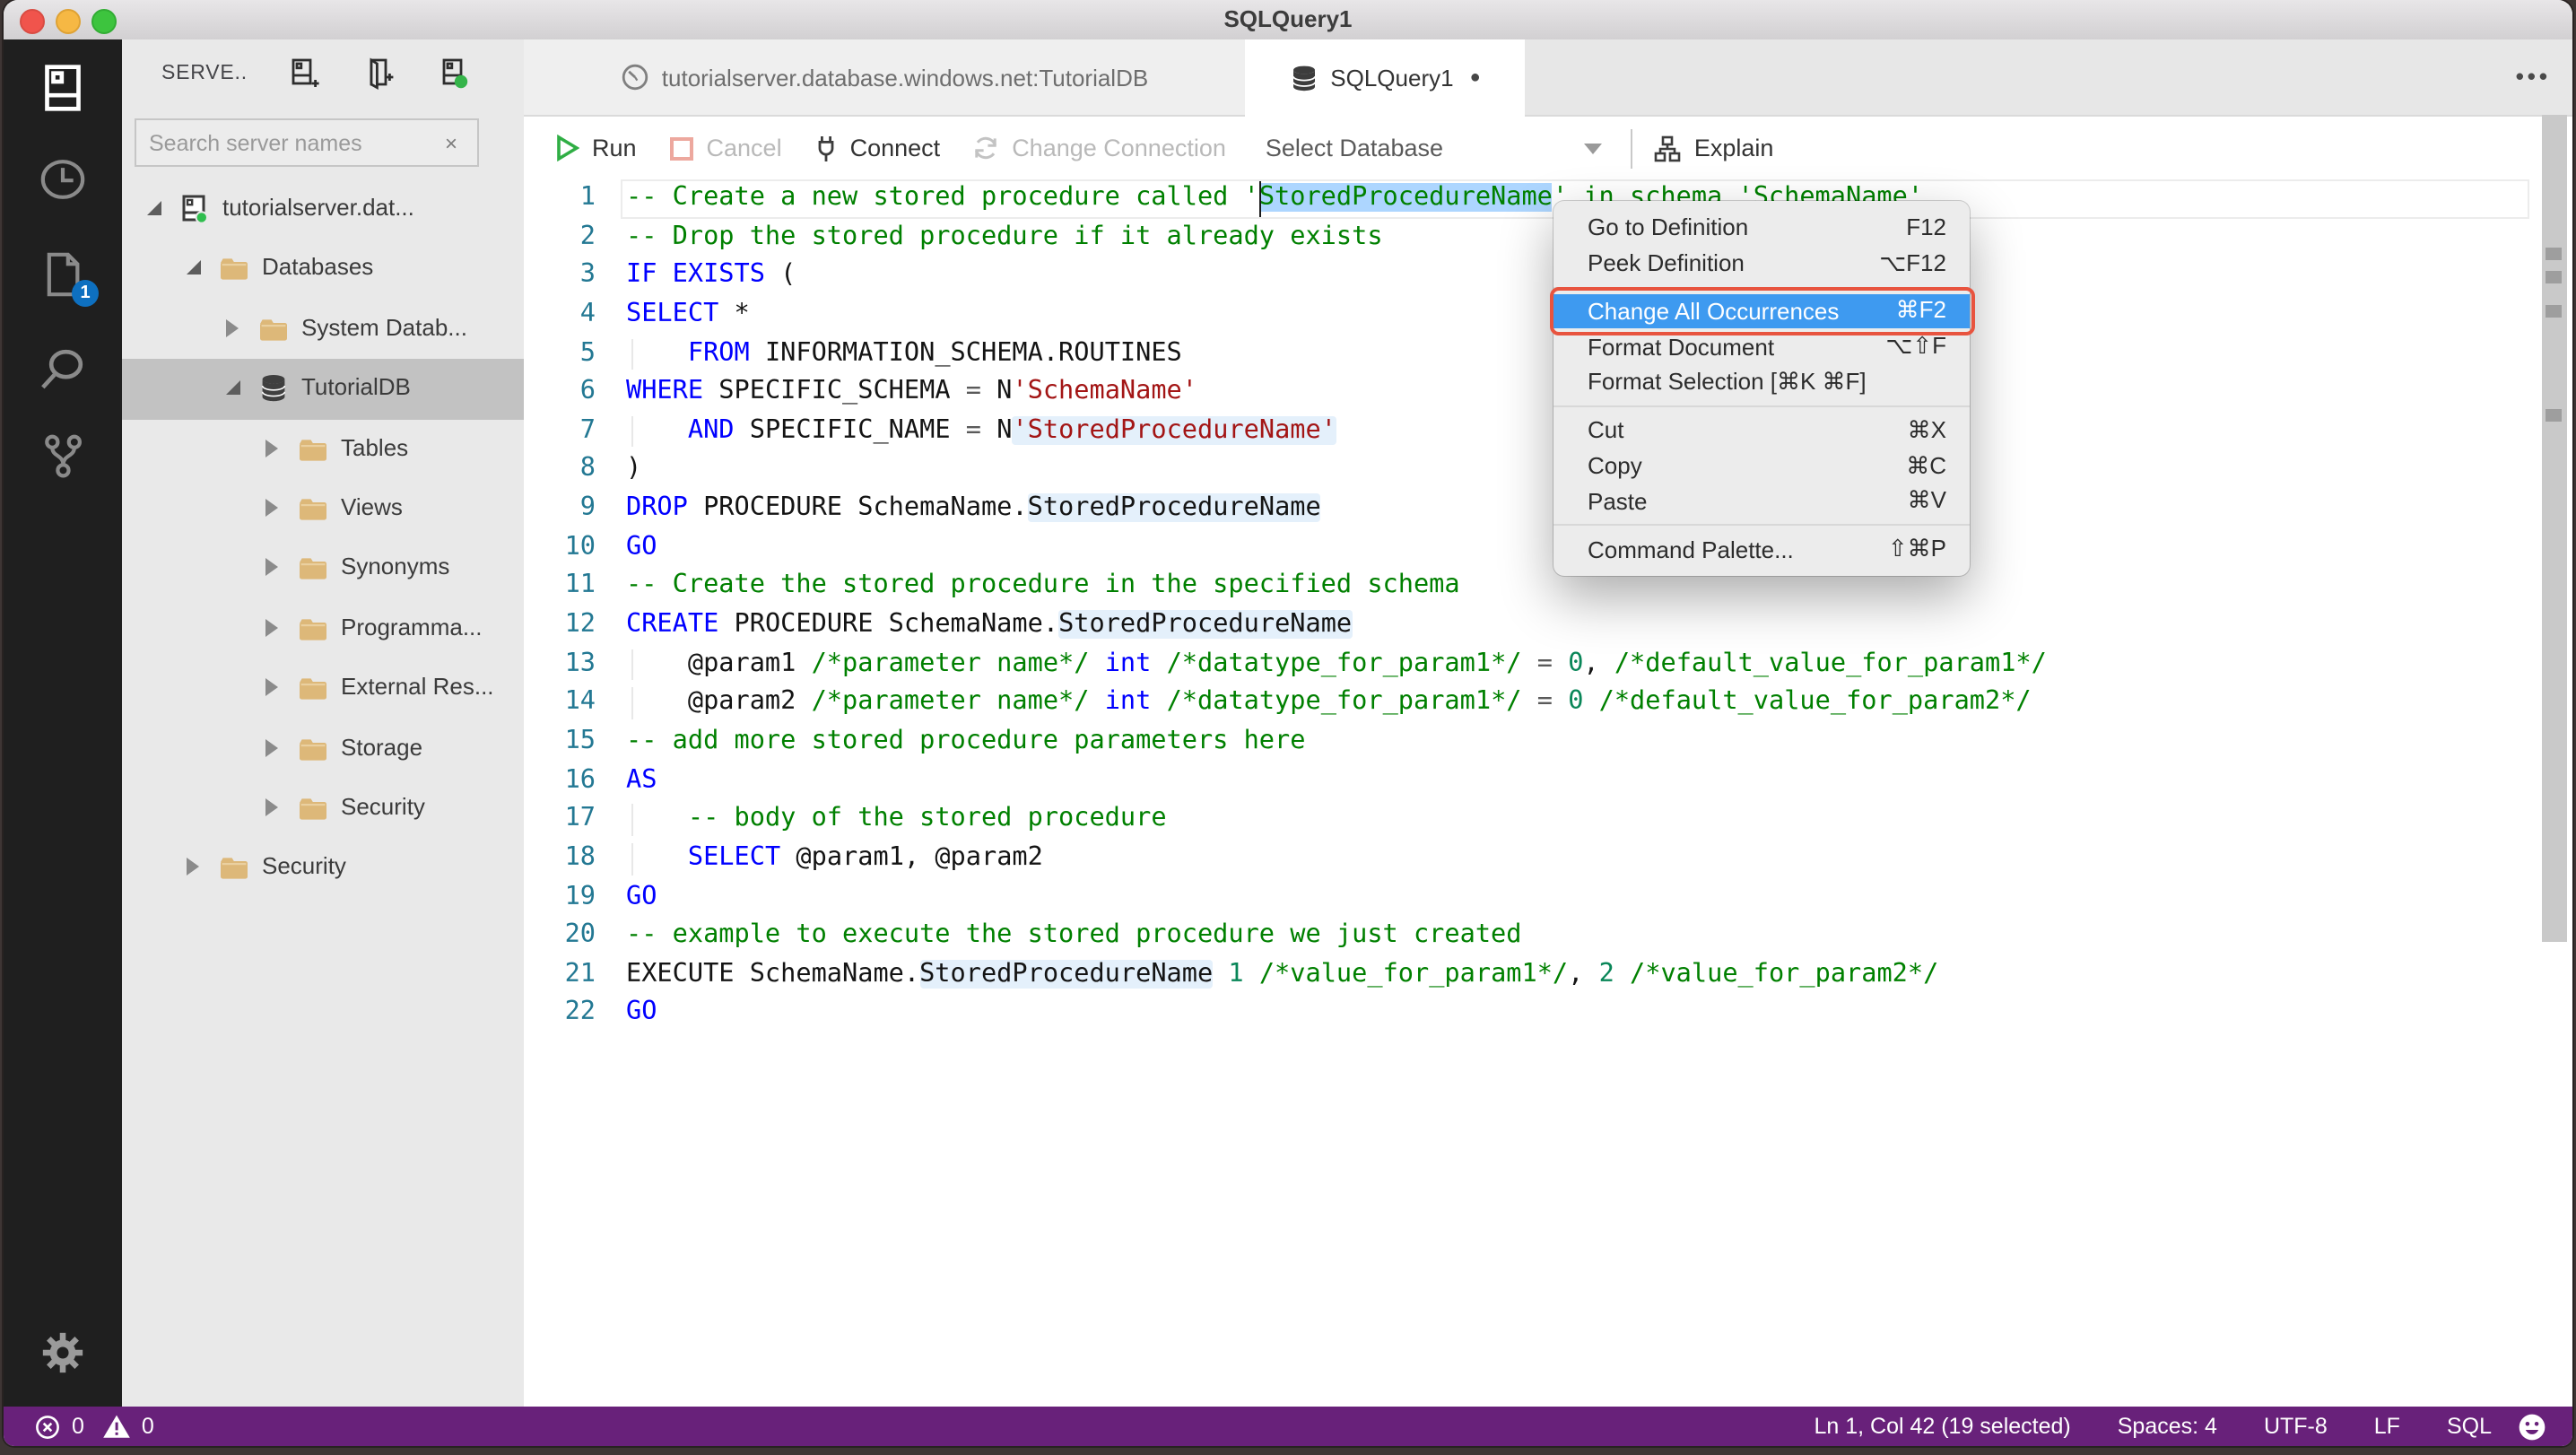 The height and width of the screenshot is (1455, 2576). Describe the element at coordinates (323, 449) in the screenshot. I see `tree-item-tables: Tables` at that location.